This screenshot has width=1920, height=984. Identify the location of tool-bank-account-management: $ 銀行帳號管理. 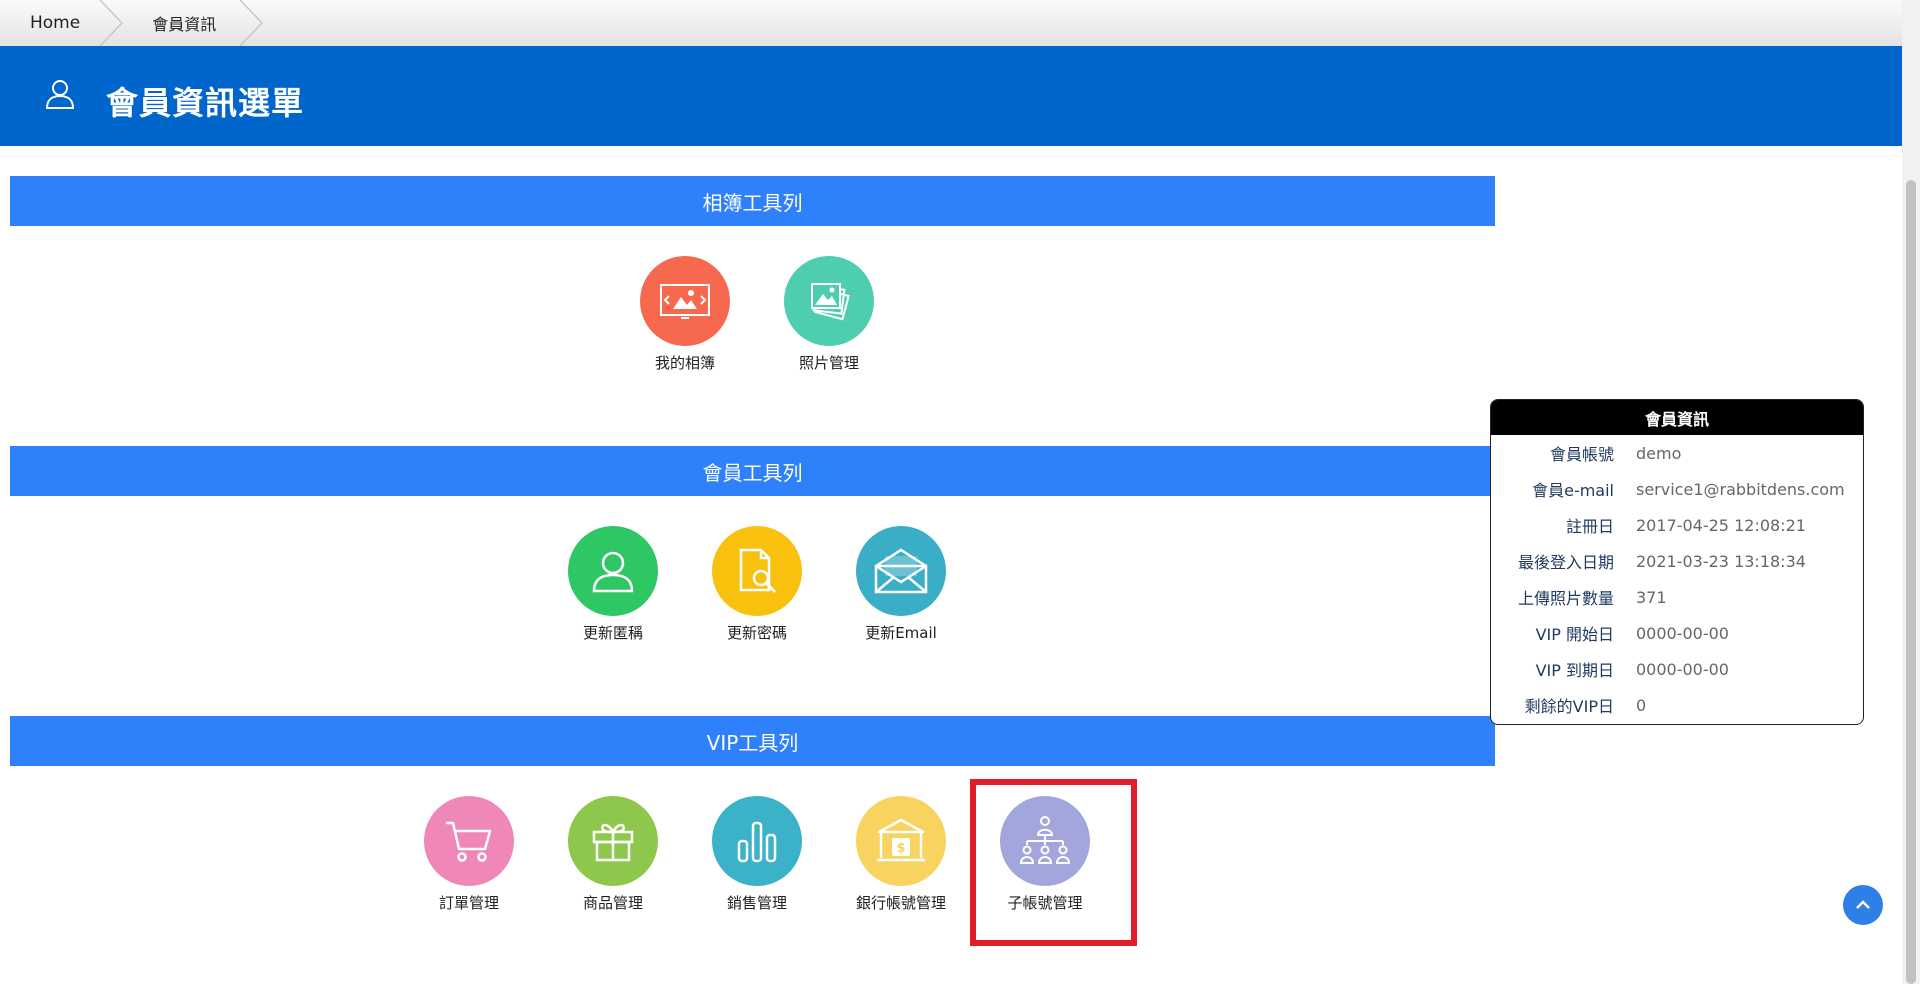
(901, 854).